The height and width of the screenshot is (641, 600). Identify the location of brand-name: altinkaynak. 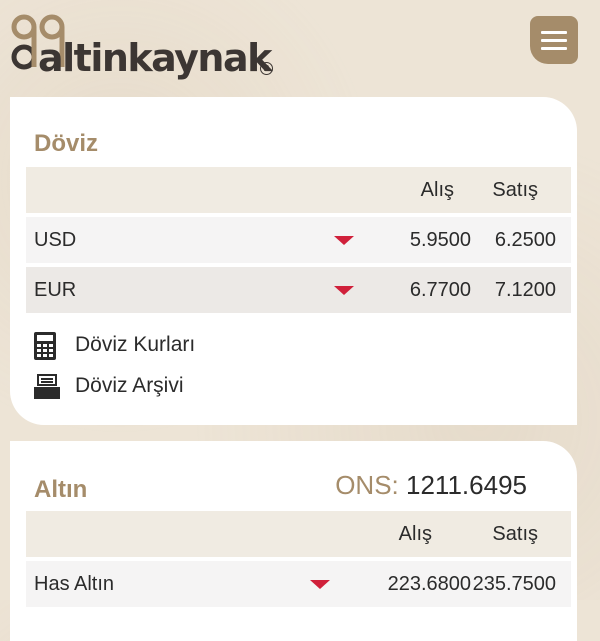
(155, 58).